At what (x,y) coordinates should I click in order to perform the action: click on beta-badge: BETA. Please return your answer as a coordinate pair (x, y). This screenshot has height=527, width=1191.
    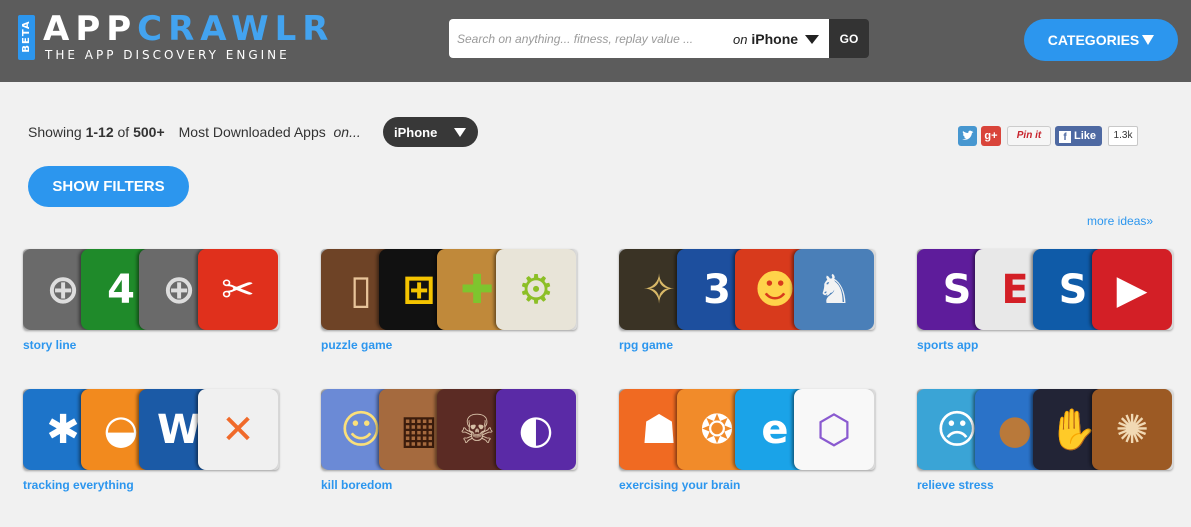
    Looking at the image, I should click on (26, 37).